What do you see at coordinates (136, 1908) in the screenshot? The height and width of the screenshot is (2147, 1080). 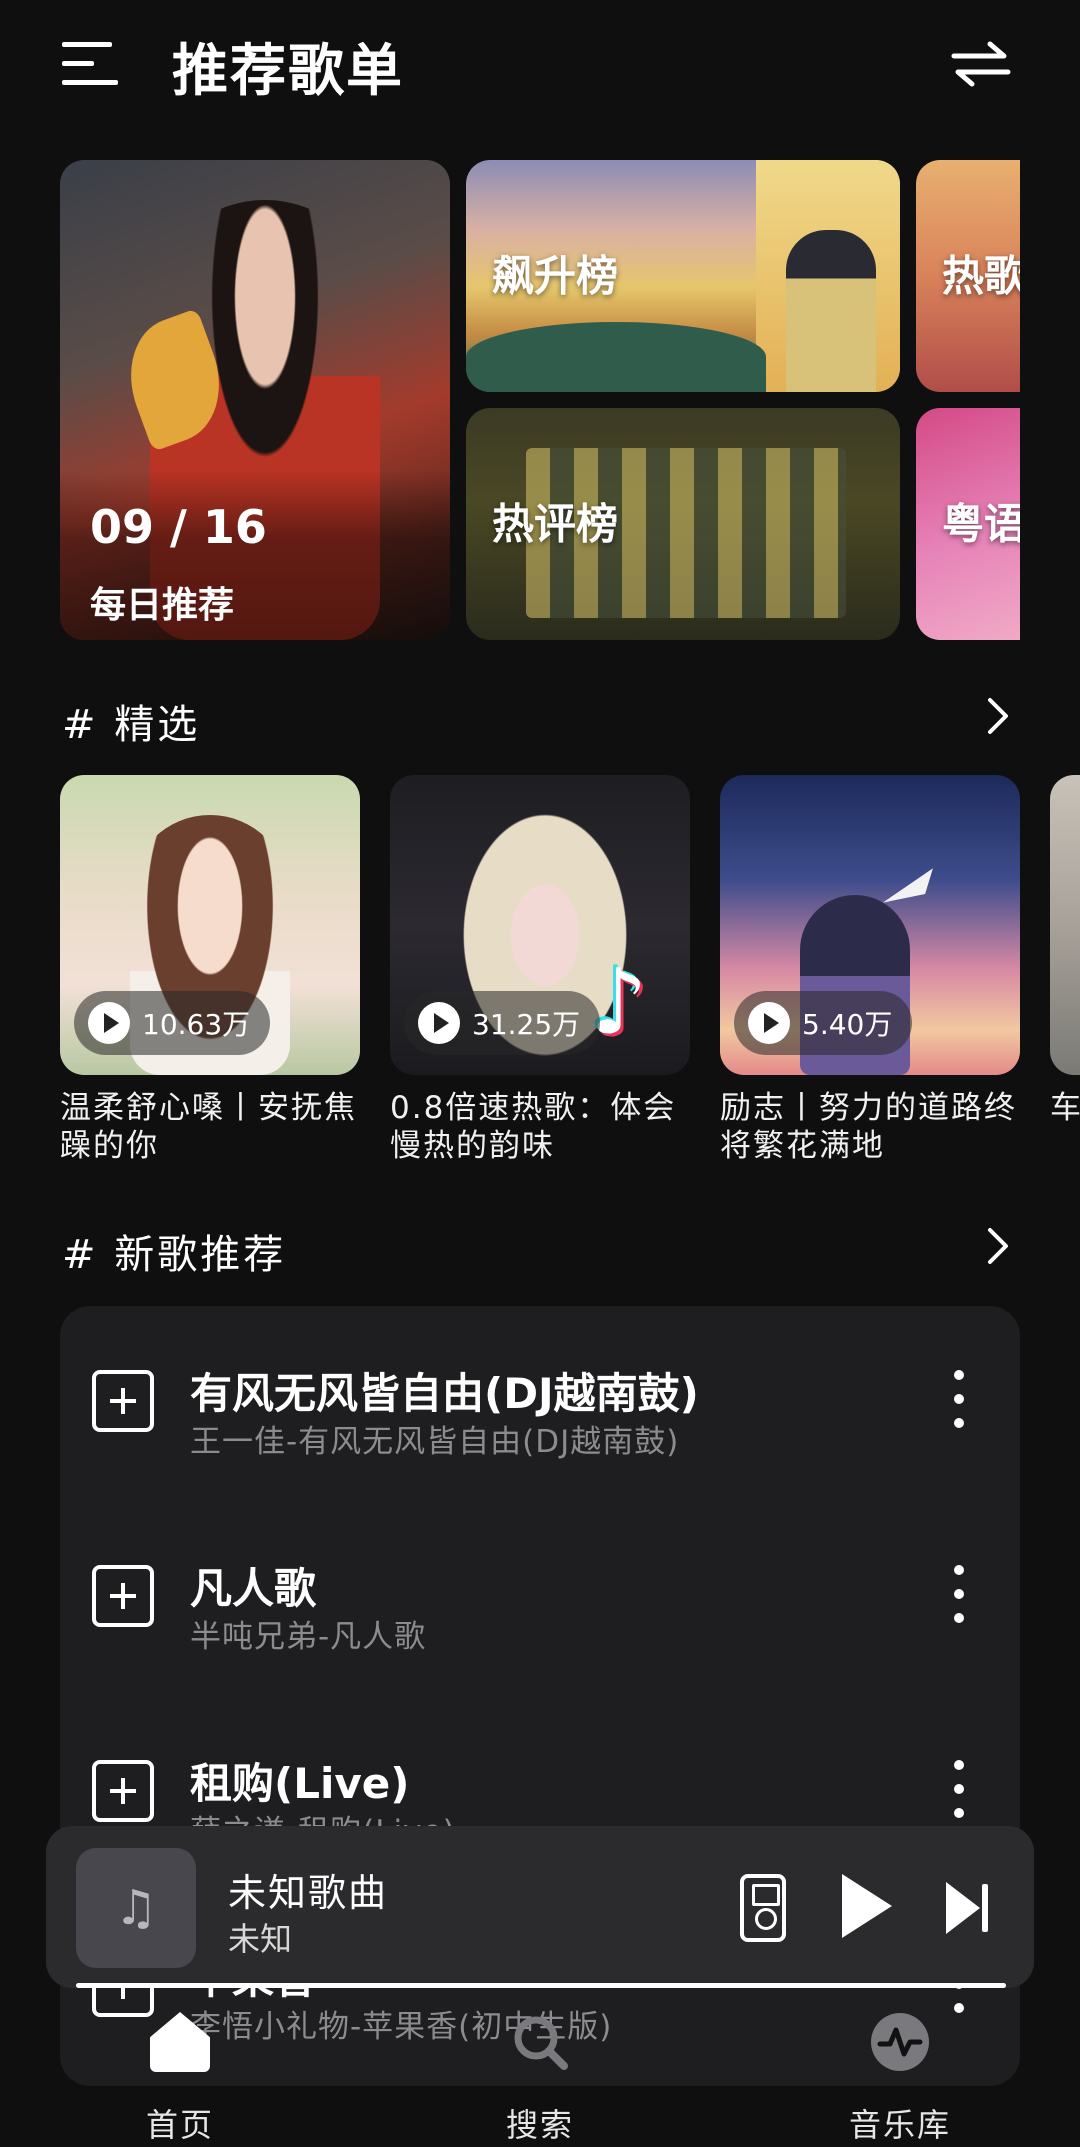 I see `music-note-icon: ♫` at bounding box center [136, 1908].